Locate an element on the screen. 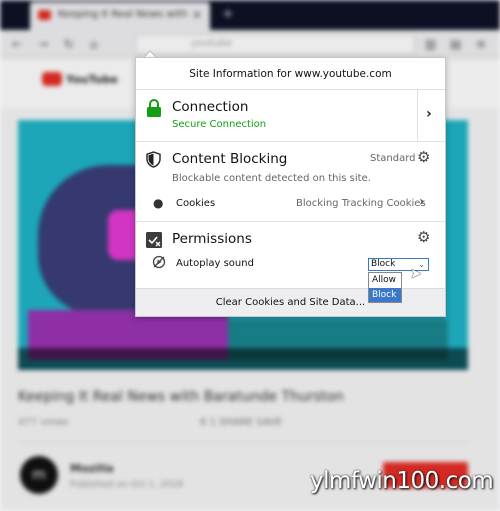 This screenshot has width=500, height=511. cookies-label: Cookies is located at coordinates (196, 203).